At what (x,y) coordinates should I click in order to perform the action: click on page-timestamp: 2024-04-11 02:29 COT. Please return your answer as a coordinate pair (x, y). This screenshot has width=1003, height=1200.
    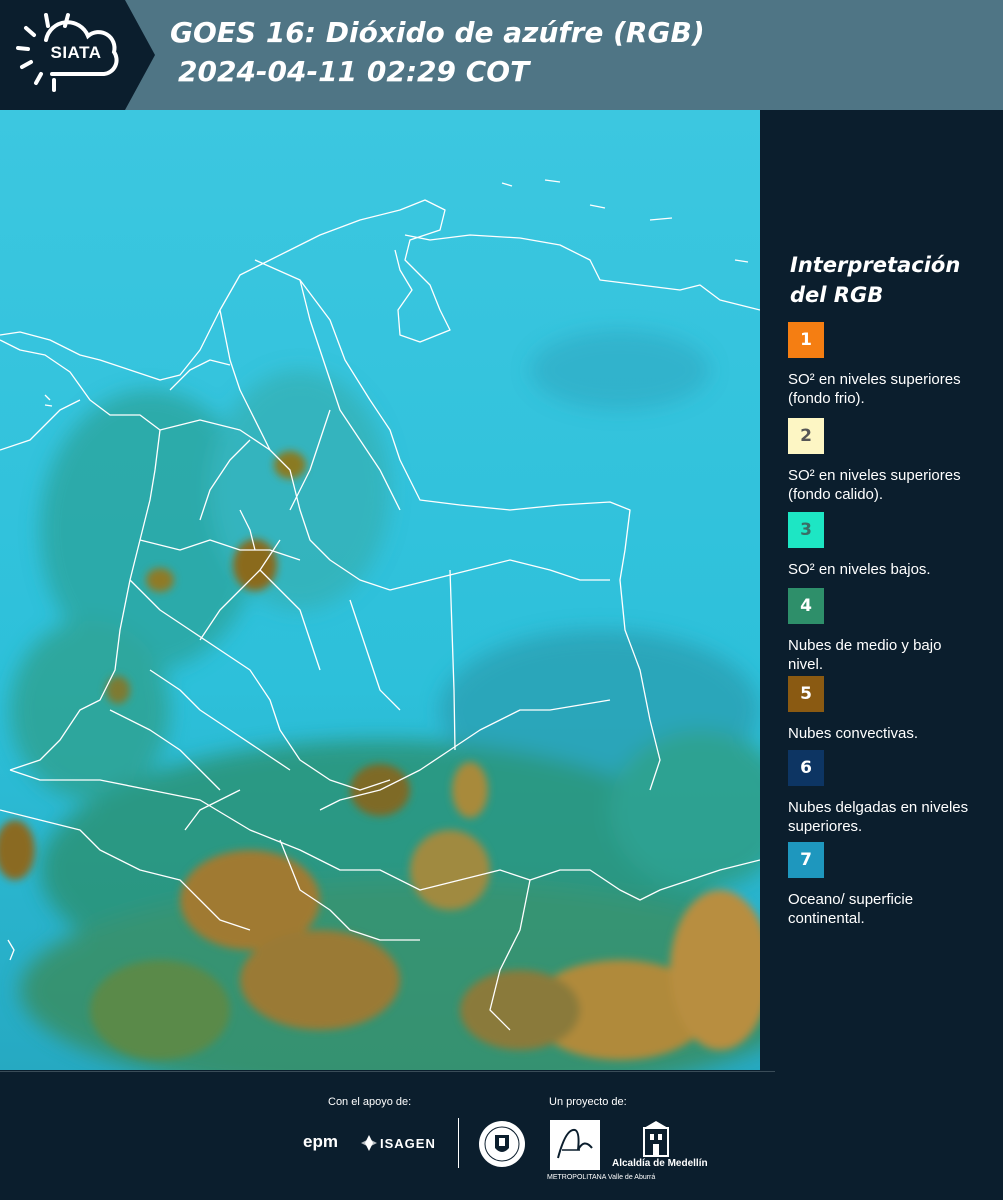
    Looking at the image, I should click on (354, 71).